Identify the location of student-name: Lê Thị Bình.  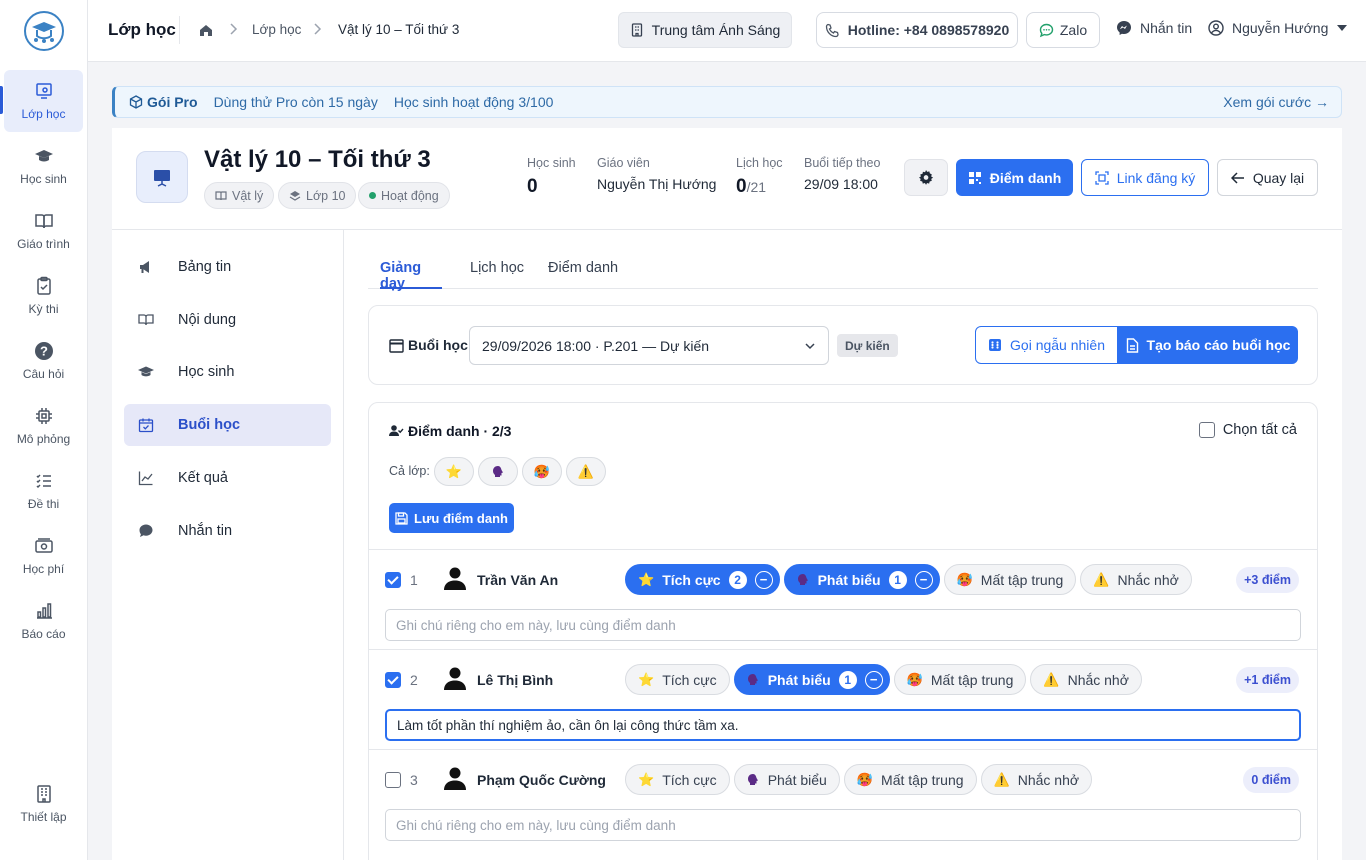
(515, 680).